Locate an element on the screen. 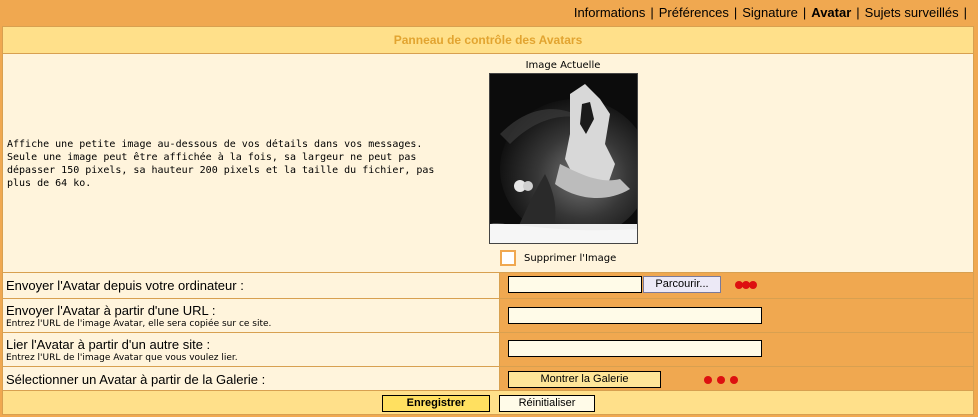 The image size is (978, 417). gallery-field-cell: Montrer la Galerie is located at coordinates (736, 379).